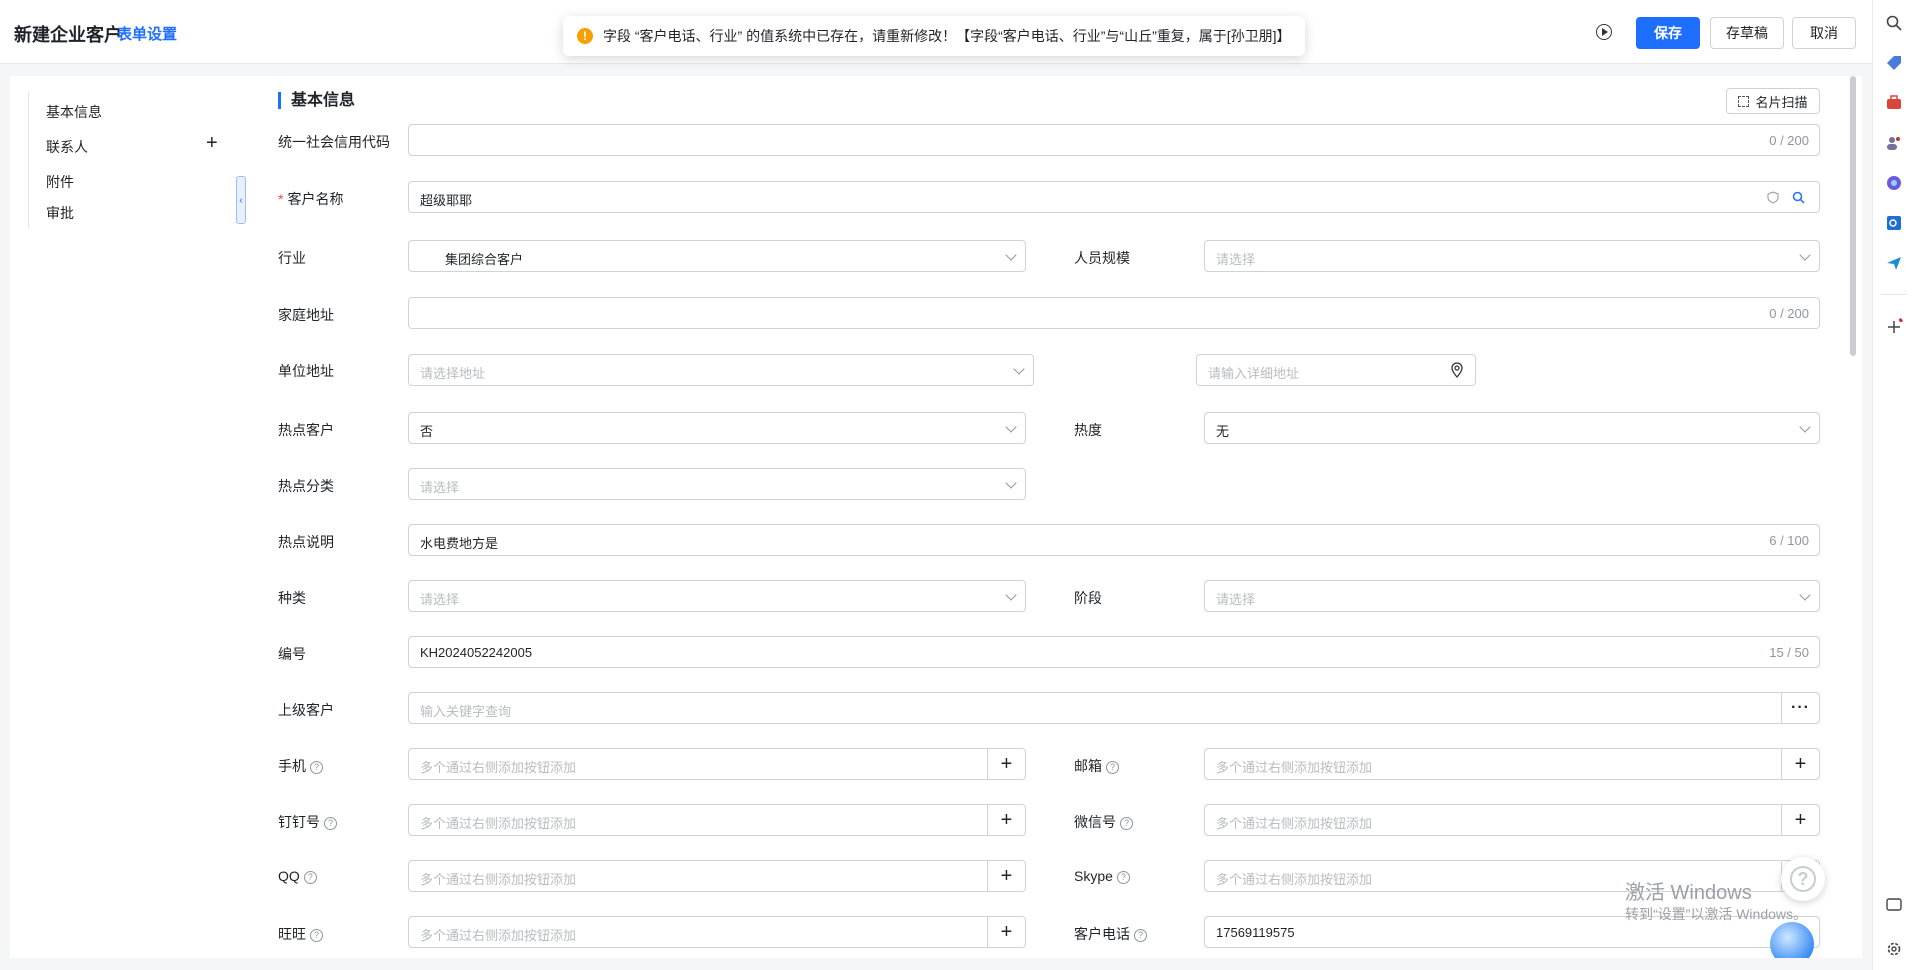  What do you see at coordinates (1894, 905) in the screenshot?
I see `screenshot-icon` at bounding box center [1894, 905].